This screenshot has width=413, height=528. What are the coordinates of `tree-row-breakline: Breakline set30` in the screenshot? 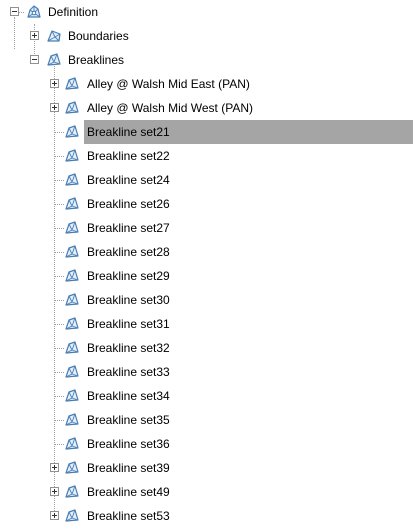 It's located at (206, 300).